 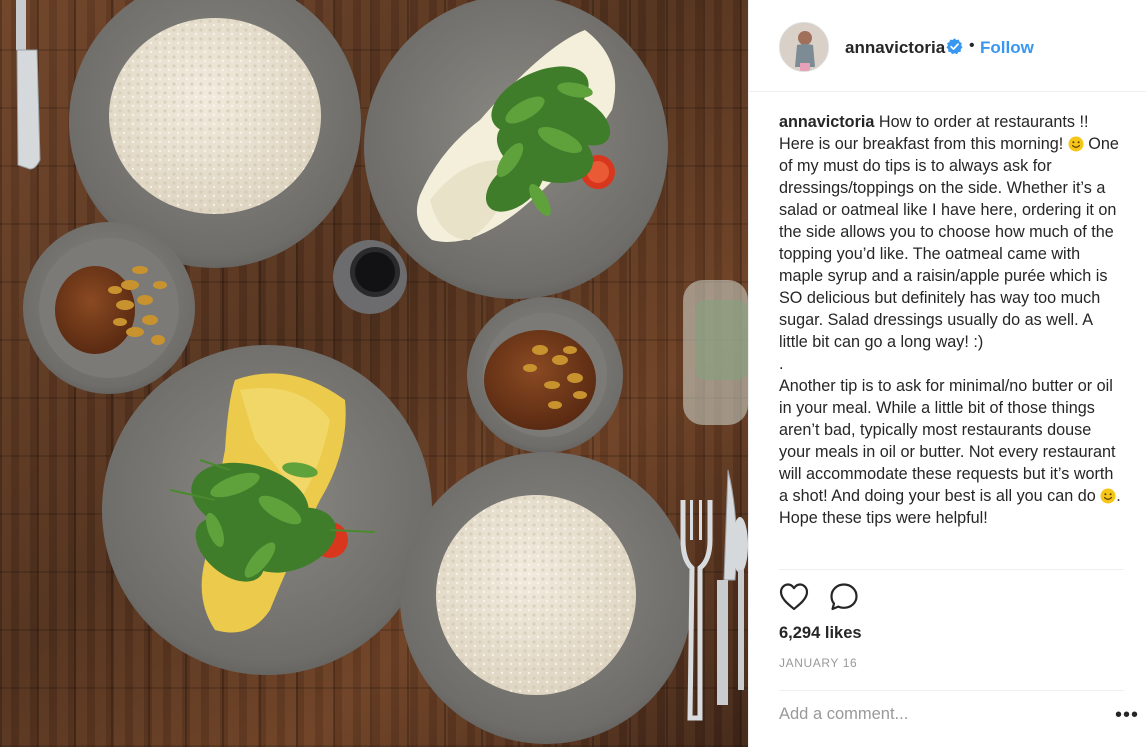 I want to click on caption-divider, so click(x=951, y=569).